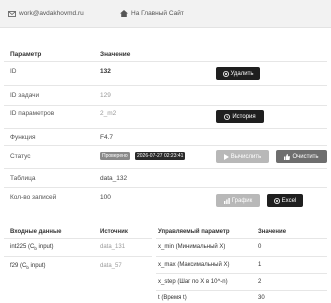 Image resolution: width=331 pixels, height=303 pixels. I want to click on status-badge: Проверено, so click(115, 156).